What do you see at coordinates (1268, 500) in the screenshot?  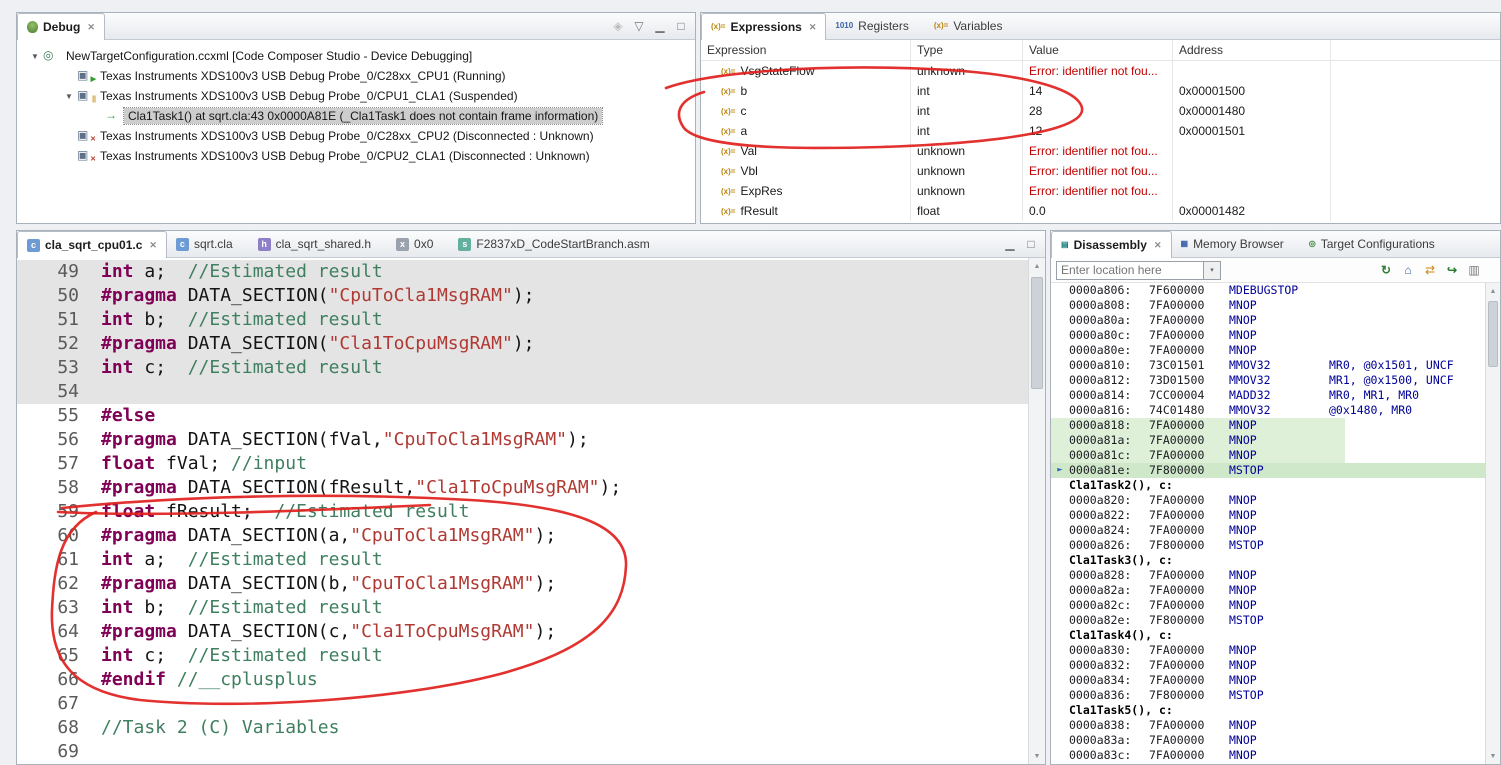 I see `disasm-row: 0000a820: 7FA00000 MNOP` at bounding box center [1268, 500].